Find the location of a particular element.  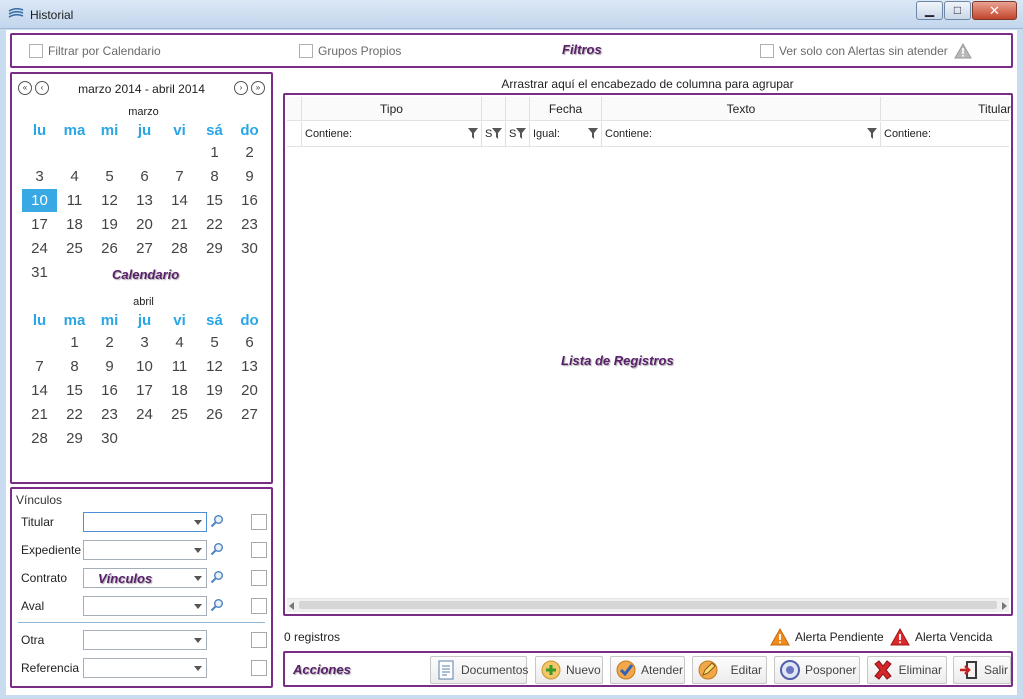

filter-cell-tipo: Contiene: is located at coordinates (392, 134).